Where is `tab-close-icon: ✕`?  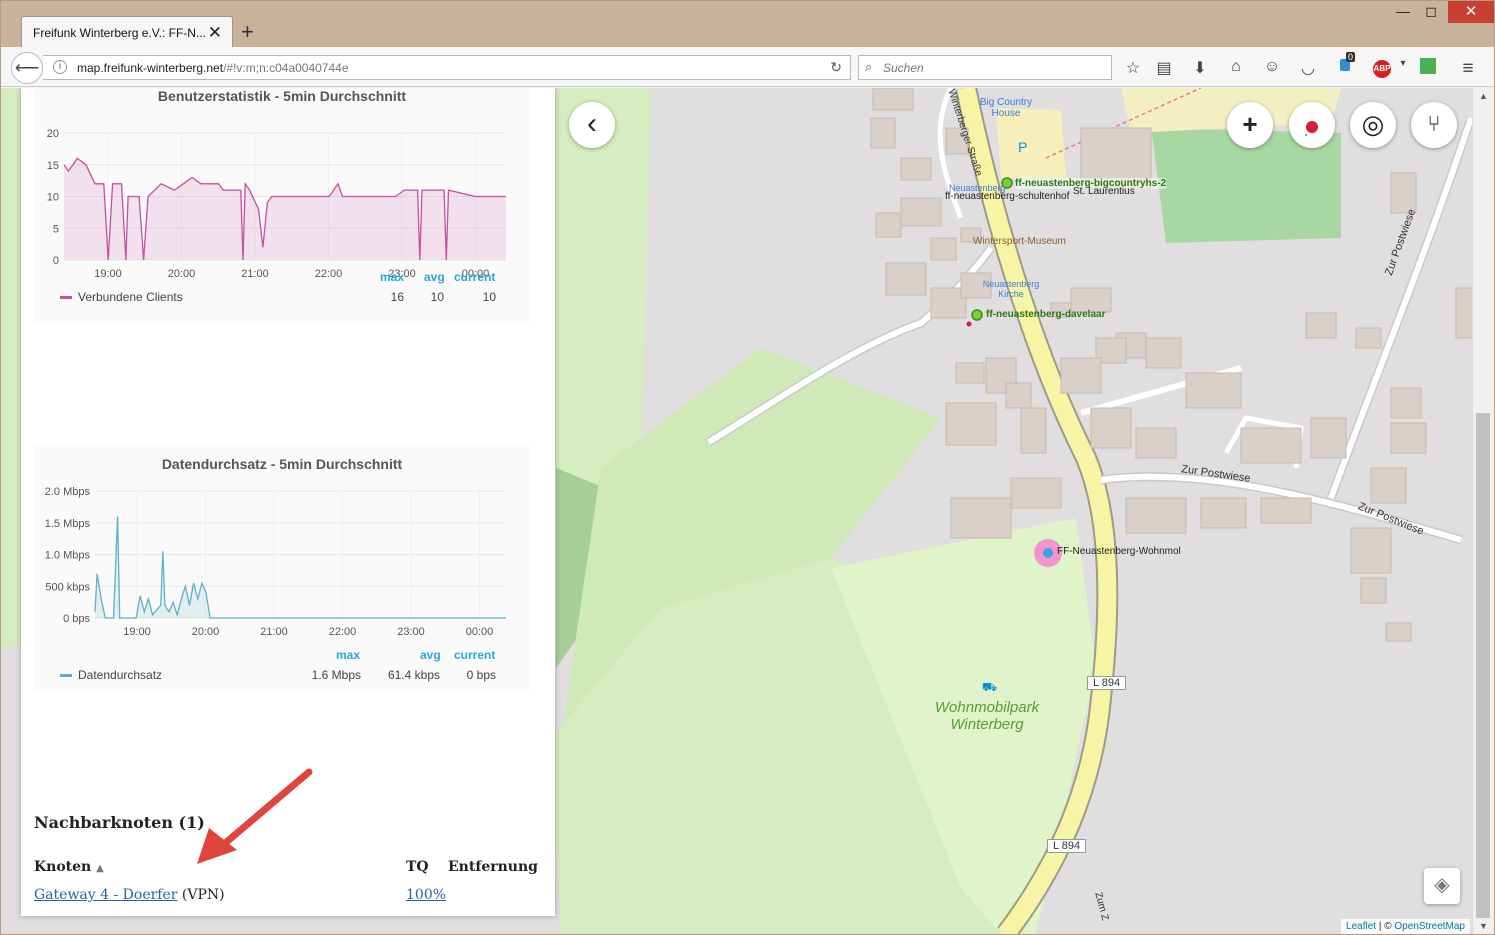
tab-close-icon: ✕ is located at coordinates (215, 33).